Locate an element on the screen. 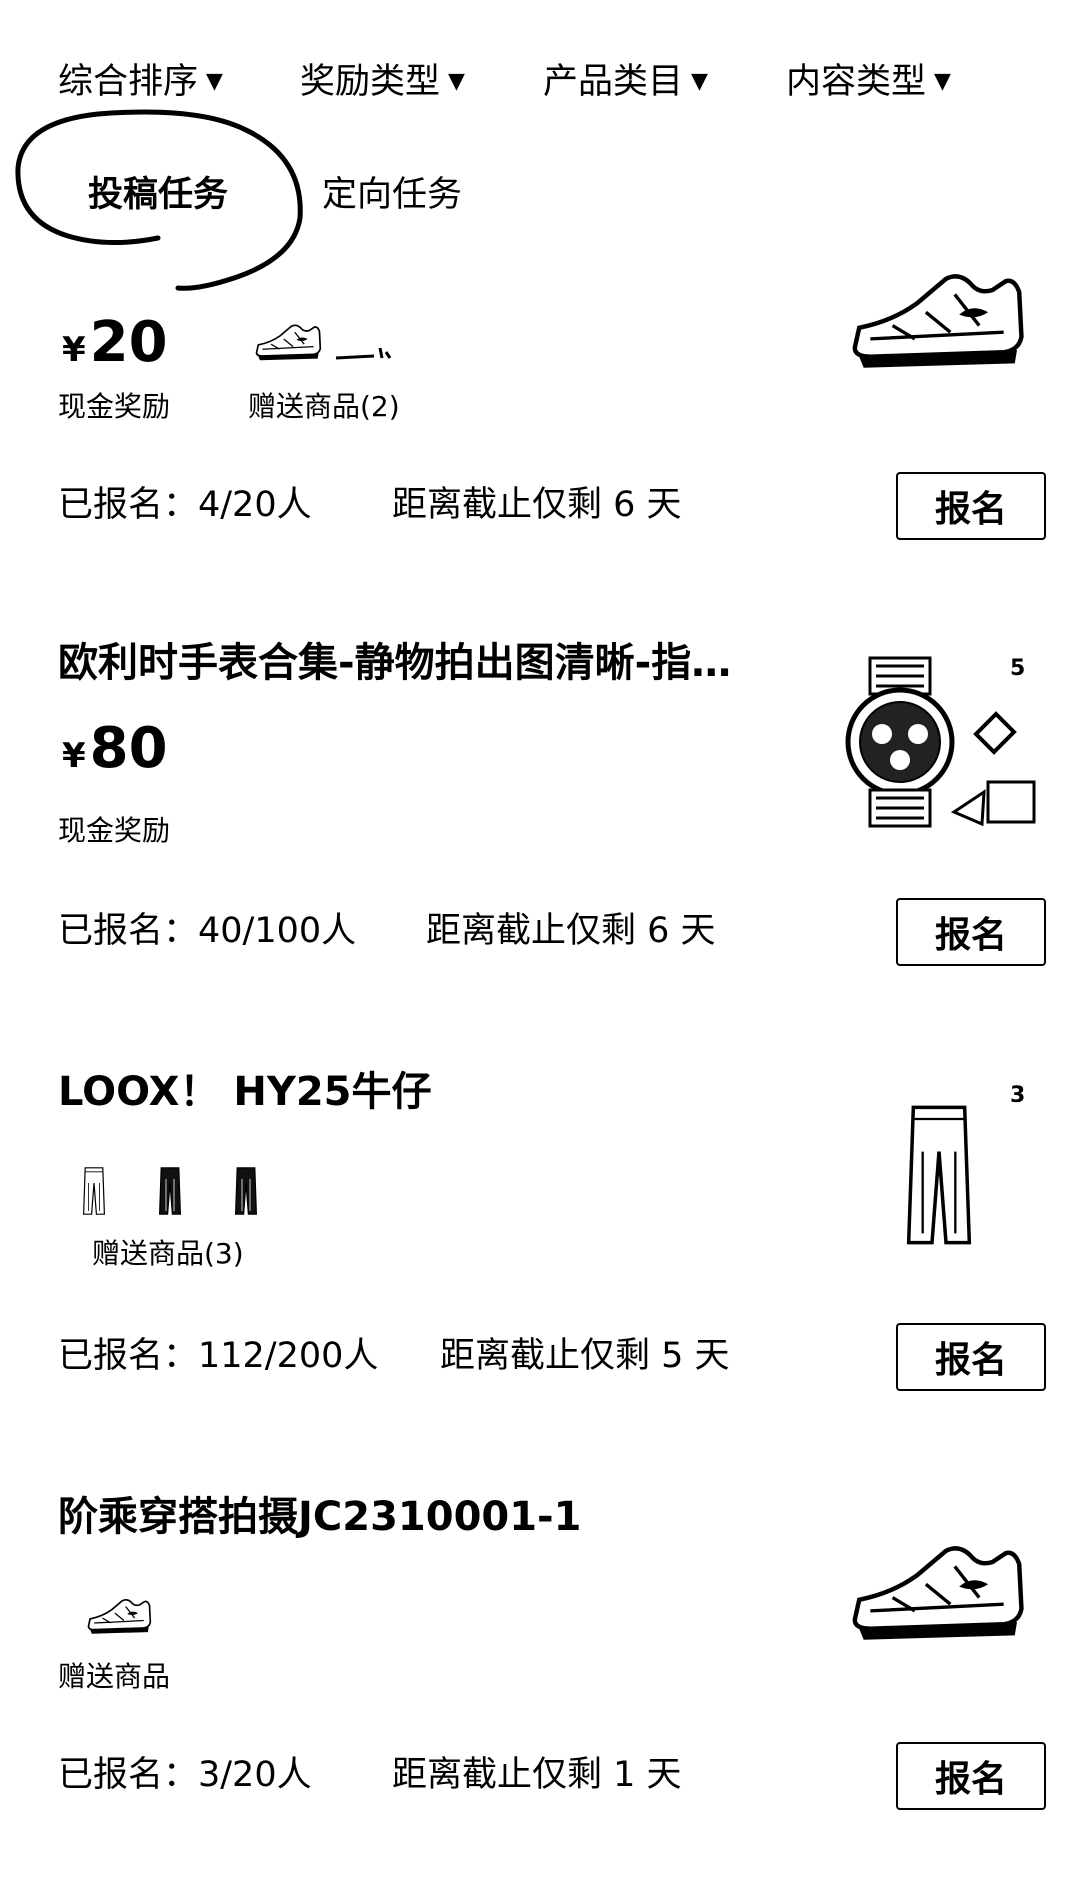 This screenshot has height=1880, width=1080. gift-label: 赠送商品(2) is located at coordinates (324, 406).